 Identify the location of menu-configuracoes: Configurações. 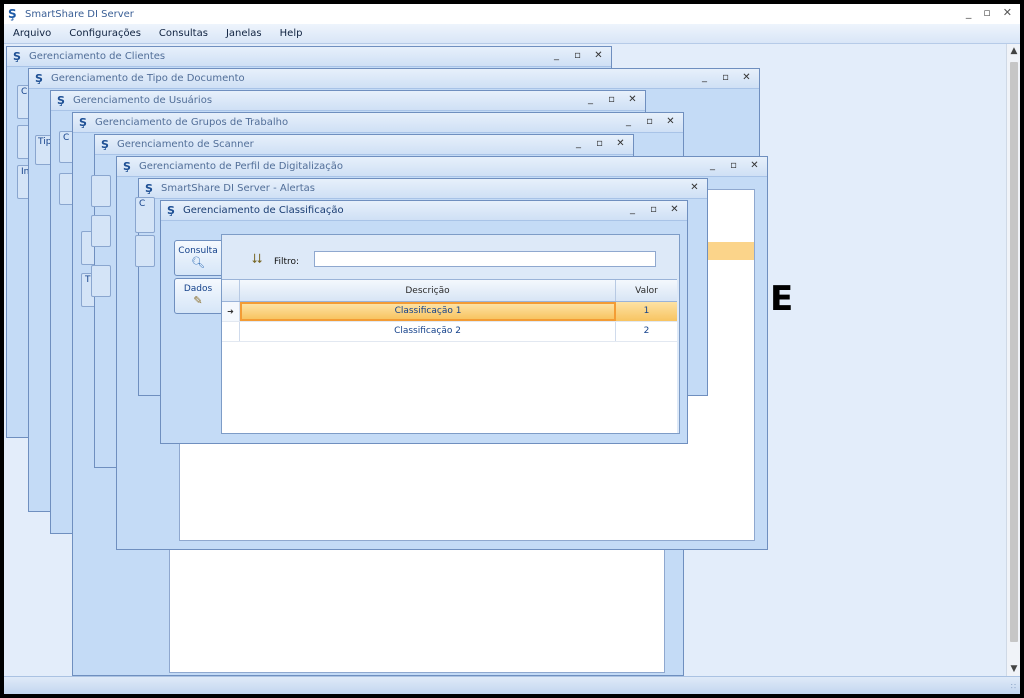
(105, 33).